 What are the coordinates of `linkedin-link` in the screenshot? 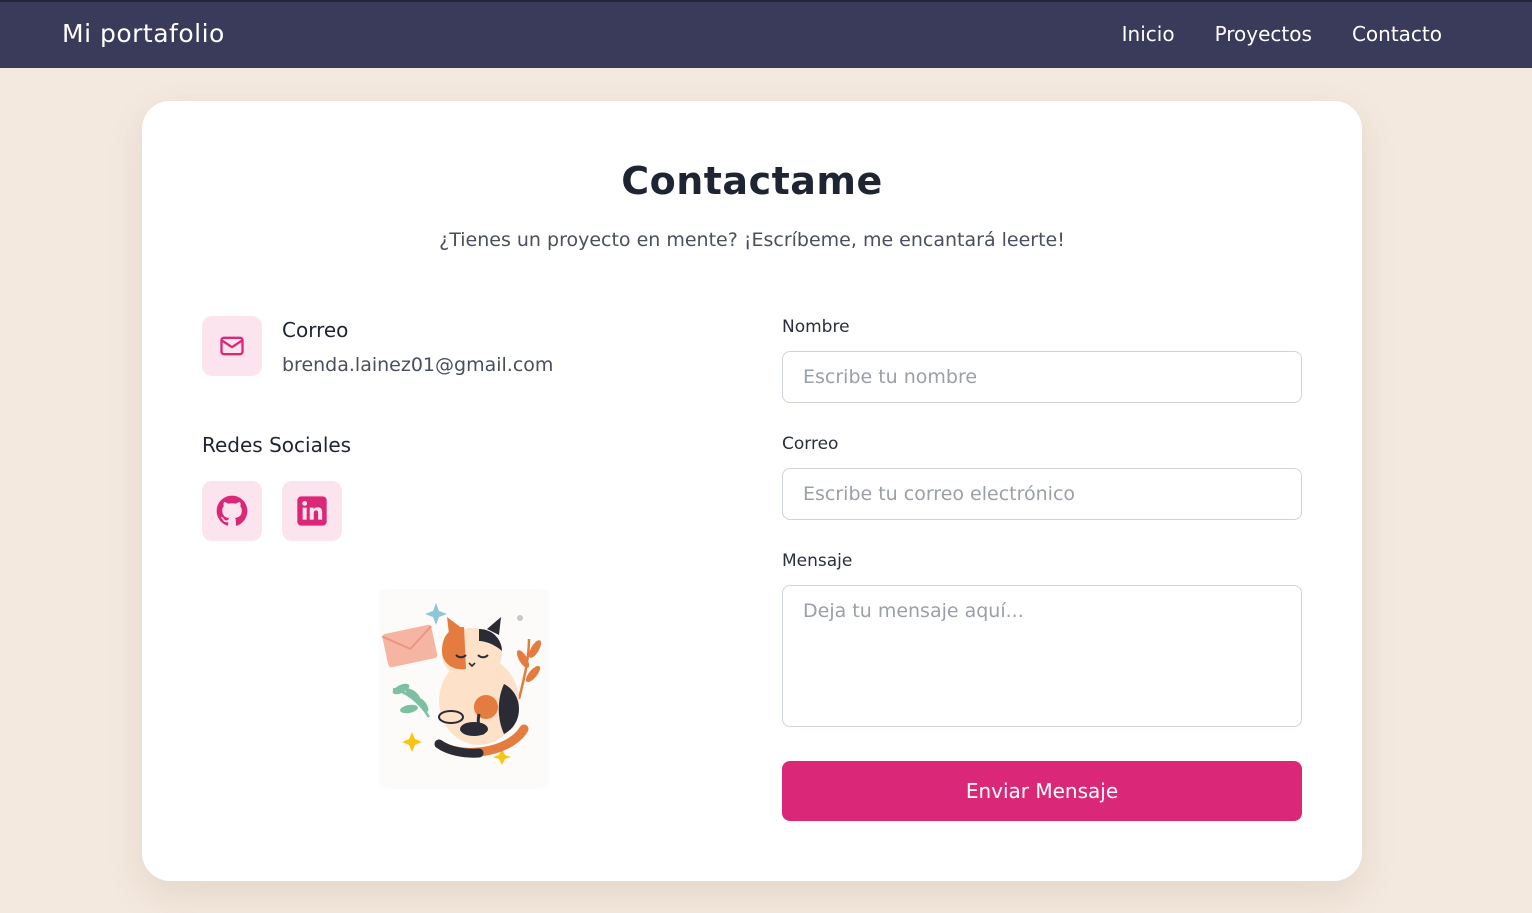 It's located at (312, 511).